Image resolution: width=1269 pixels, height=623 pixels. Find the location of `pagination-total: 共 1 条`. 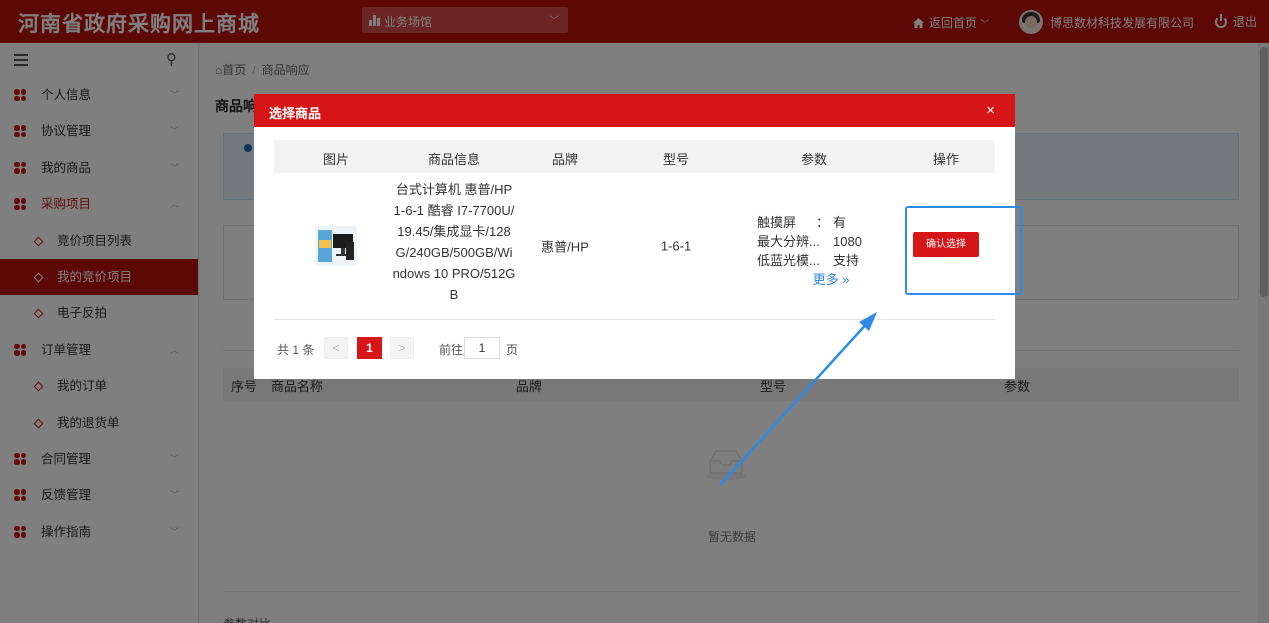

pagination-total: 共 1 条 is located at coordinates (296, 350).